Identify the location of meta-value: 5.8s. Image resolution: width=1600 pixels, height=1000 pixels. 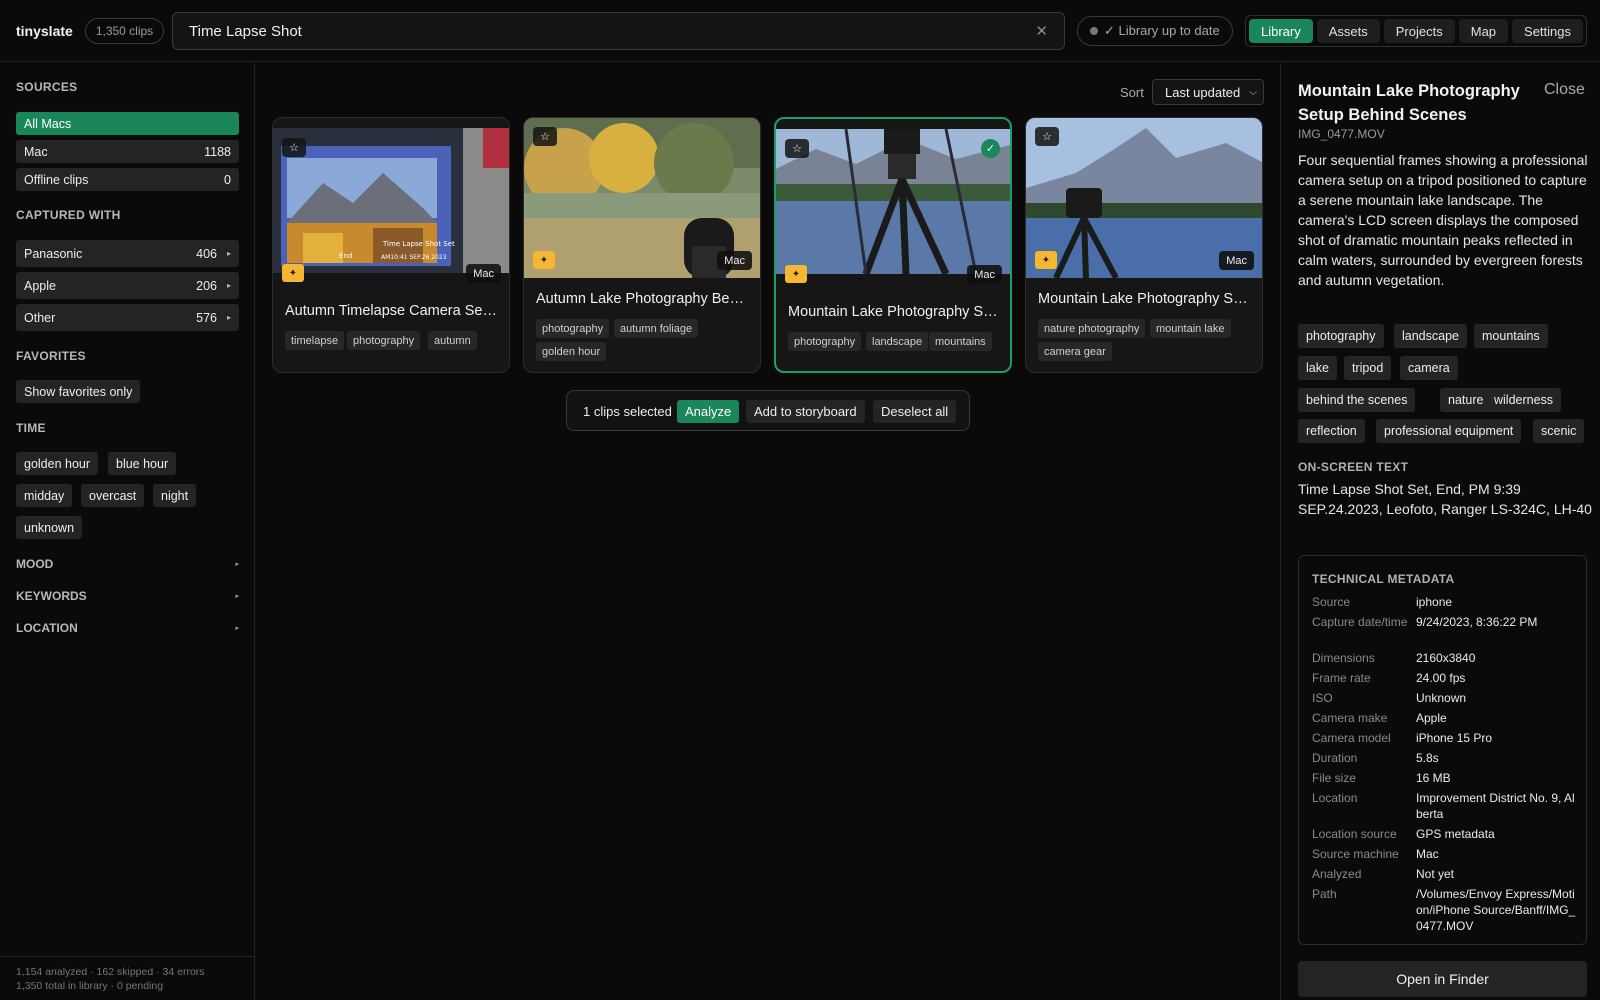
(1427, 758).